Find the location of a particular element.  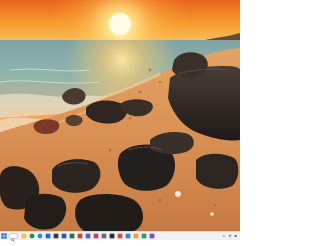

store-icon is located at coordinates (56, 236).